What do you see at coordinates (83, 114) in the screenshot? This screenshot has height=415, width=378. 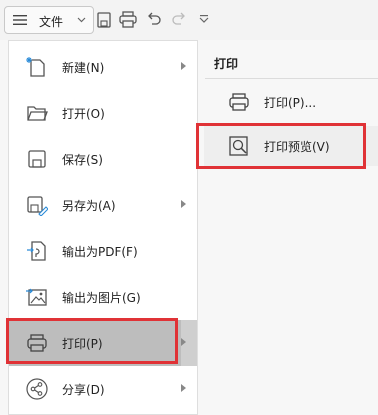 I see `menu-item-label: 打开(O)` at bounding box center [83, 114].